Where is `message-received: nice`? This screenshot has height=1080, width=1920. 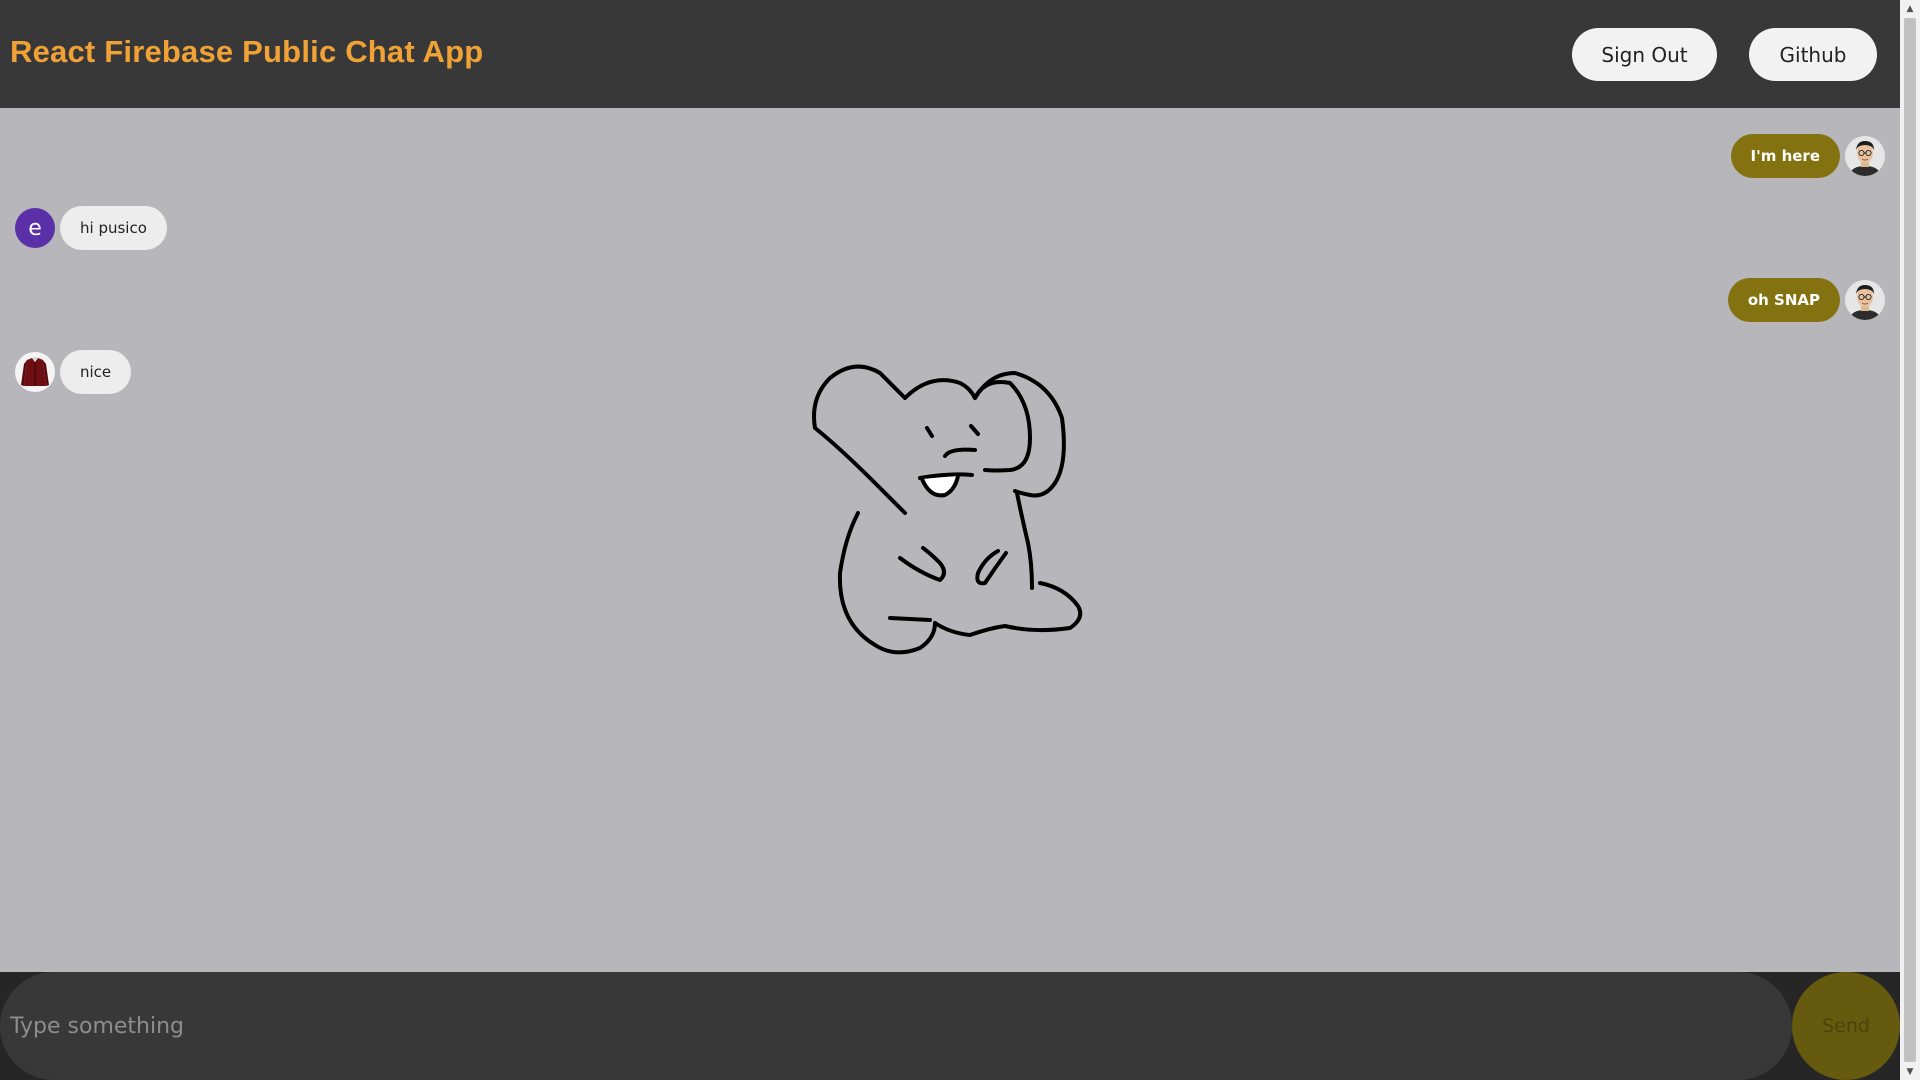
message-received: nice is located at coordinates (73, 372).